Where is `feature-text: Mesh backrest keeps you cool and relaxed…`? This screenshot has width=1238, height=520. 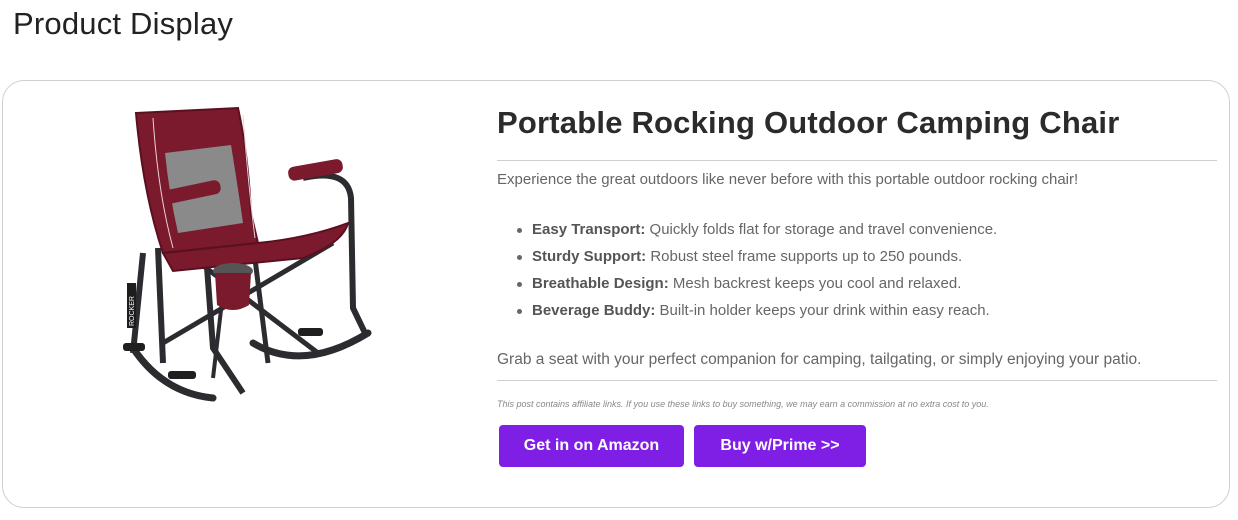 feature-text: Mesh backrest keeps you cool and relaxed… is located at coordinates (815, 283).